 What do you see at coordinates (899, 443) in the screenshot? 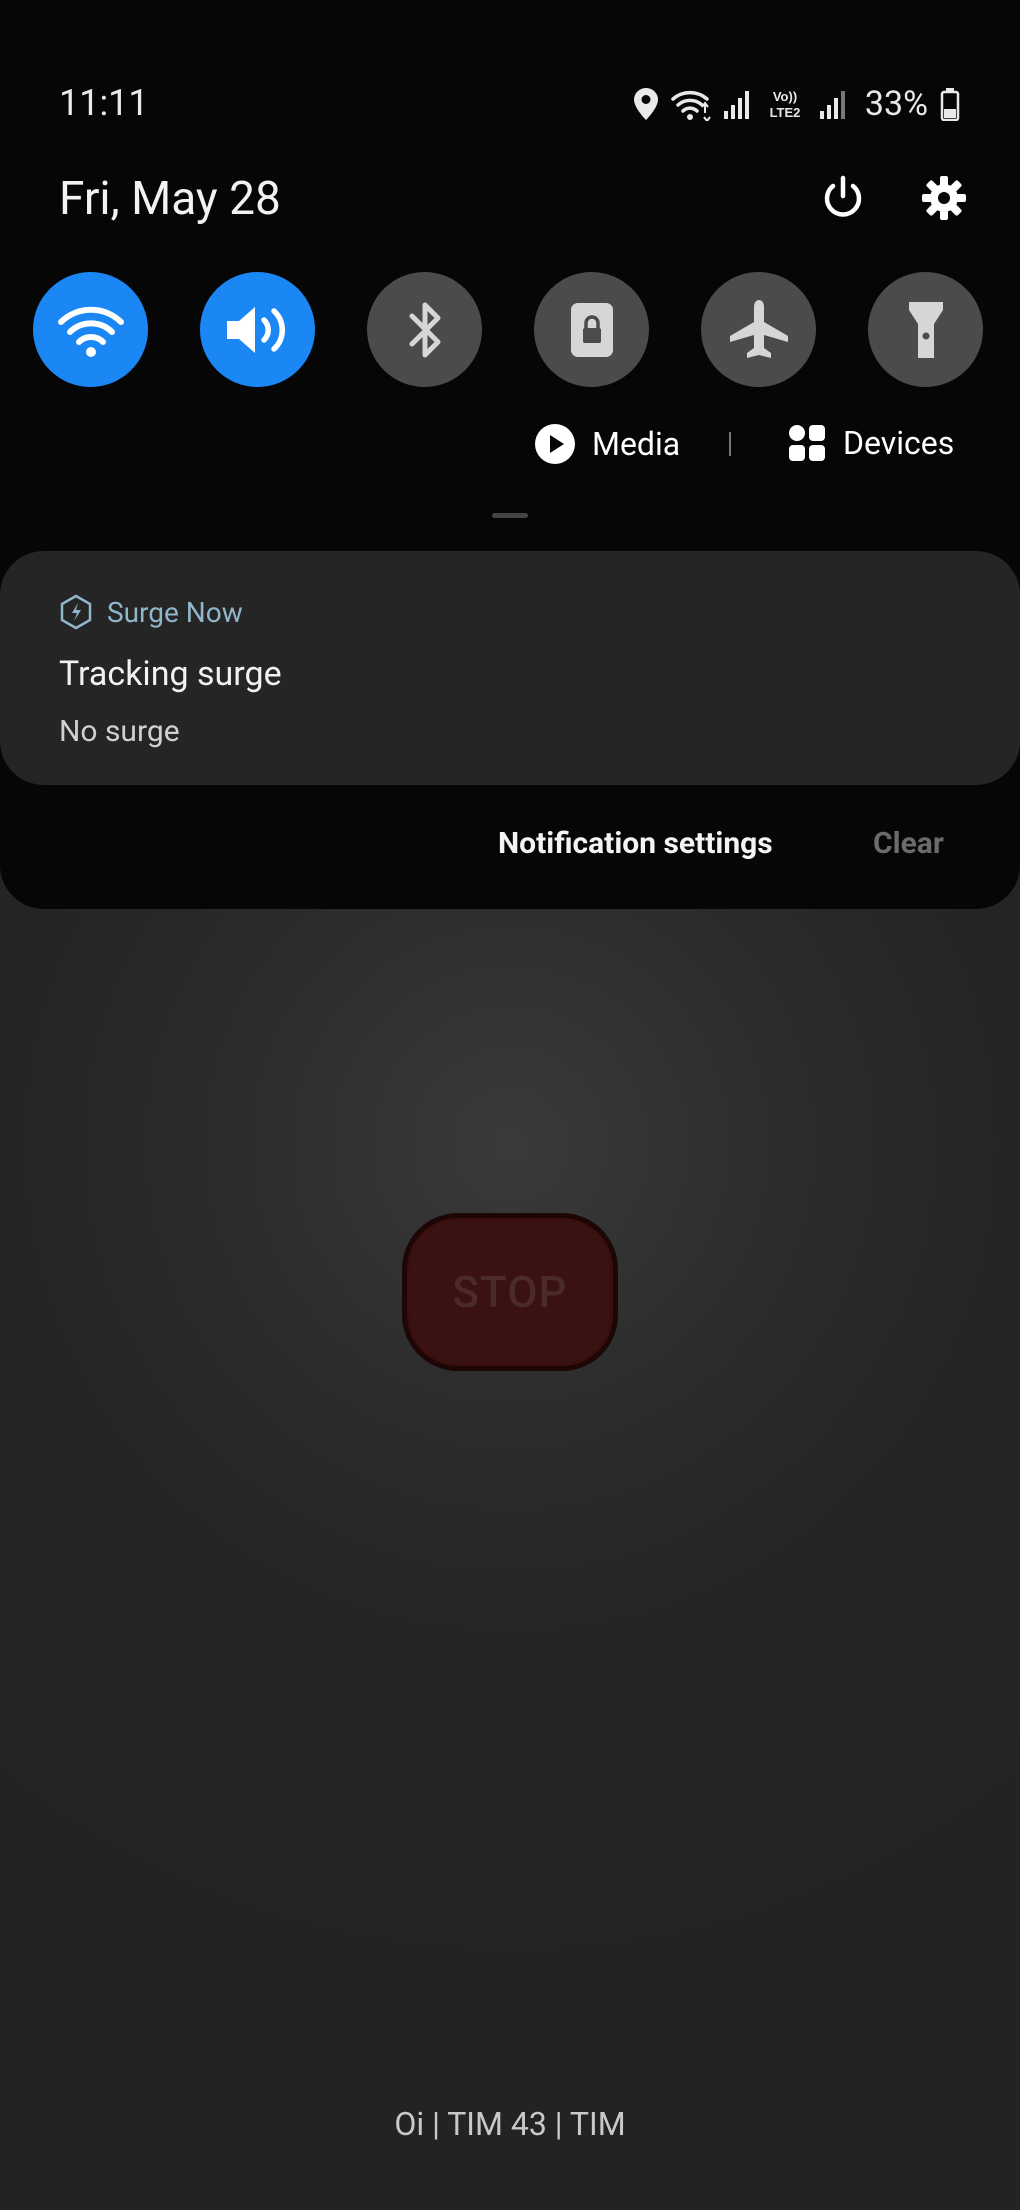
I see `devices-label: Devices` at bounding box center [899, 443].